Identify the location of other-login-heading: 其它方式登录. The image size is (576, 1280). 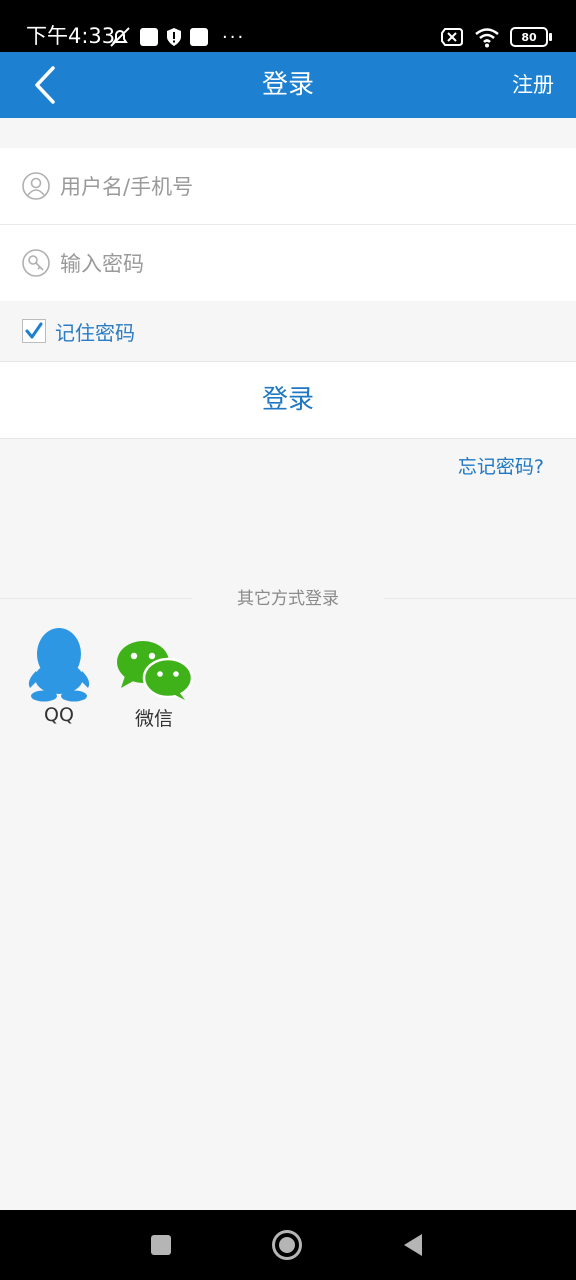
(288, 599).